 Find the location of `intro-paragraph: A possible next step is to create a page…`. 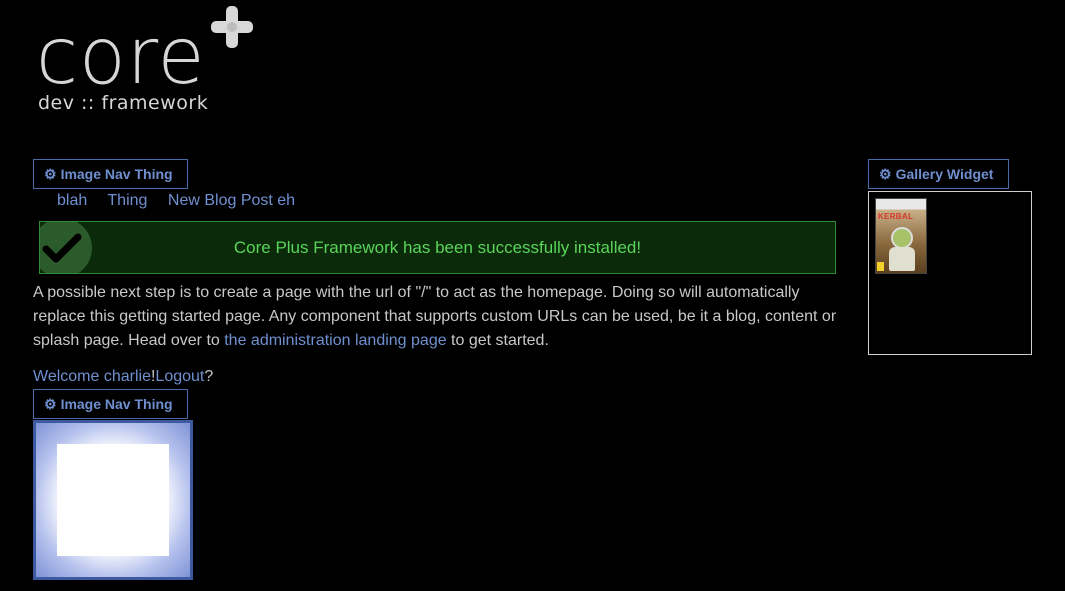

intro-paragraph: A possible next step is to create a page… is located at coordinates (438, 317).